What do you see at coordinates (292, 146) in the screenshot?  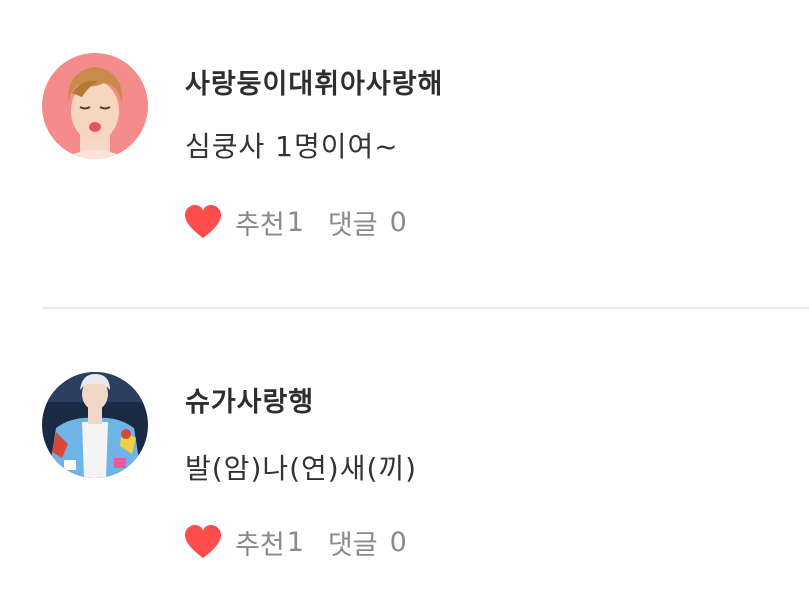 I see `comment-text: 심쿵사 1명이여~` at bounding box center [292, 146].